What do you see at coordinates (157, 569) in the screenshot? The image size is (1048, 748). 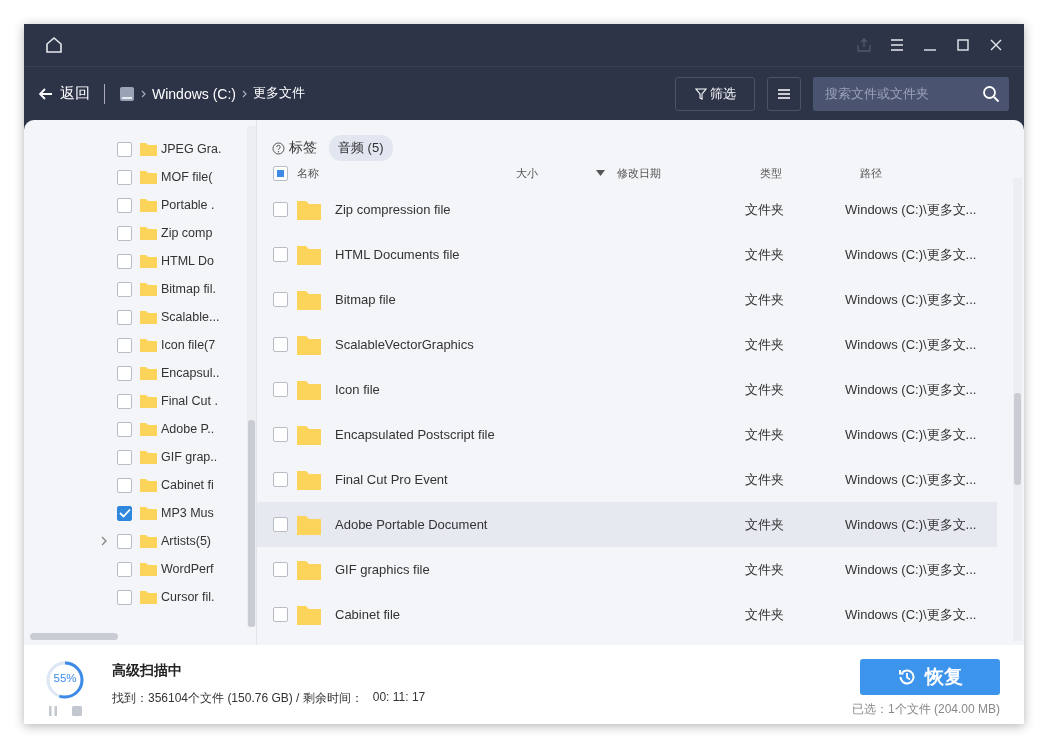 I see `tree-item: WordPerf` at bounding box center [157, 569].